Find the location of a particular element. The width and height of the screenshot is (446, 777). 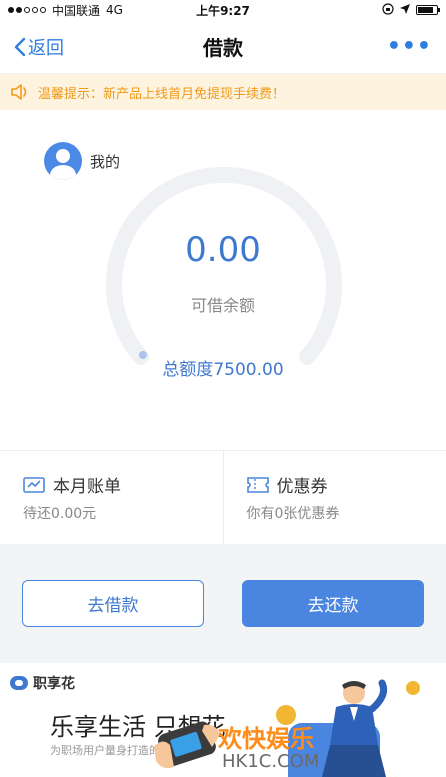

game-controller-icon is located at coordinates (187, 745).